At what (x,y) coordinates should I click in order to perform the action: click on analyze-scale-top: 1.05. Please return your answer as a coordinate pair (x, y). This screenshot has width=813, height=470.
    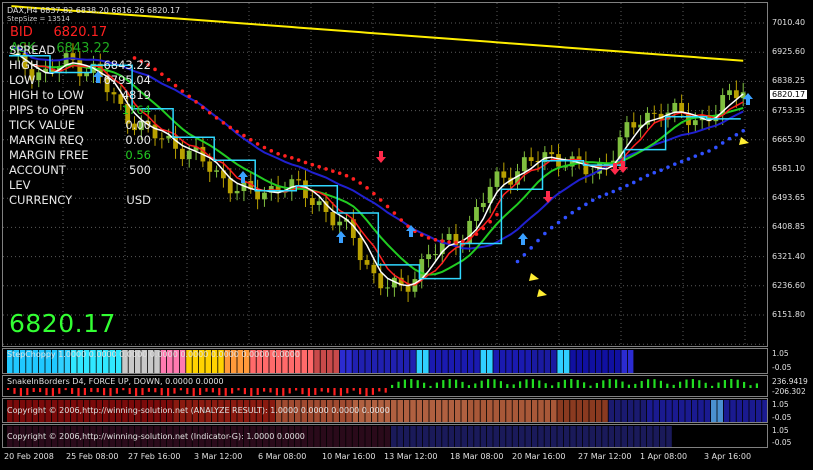
    Looking at the image, I should click on (780, 404).